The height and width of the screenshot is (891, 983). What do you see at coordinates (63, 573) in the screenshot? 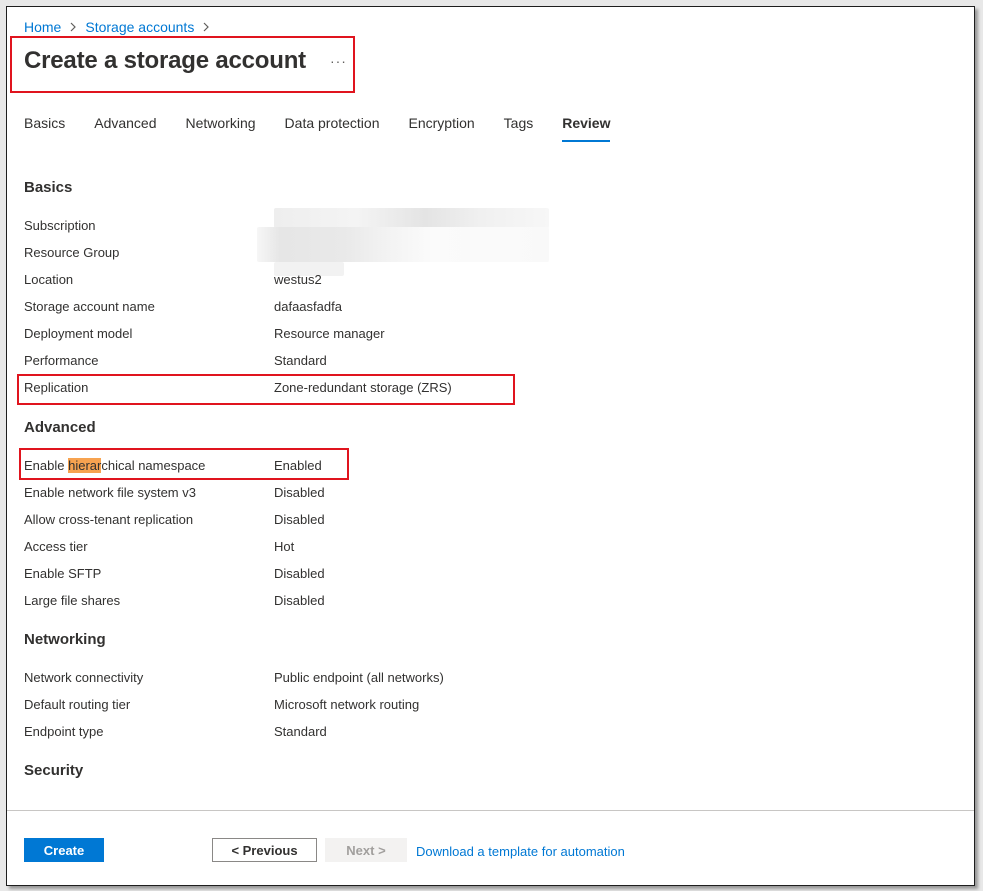
I see `row-label-sftp: Enable SFTP` at bounding box center [63, 573].